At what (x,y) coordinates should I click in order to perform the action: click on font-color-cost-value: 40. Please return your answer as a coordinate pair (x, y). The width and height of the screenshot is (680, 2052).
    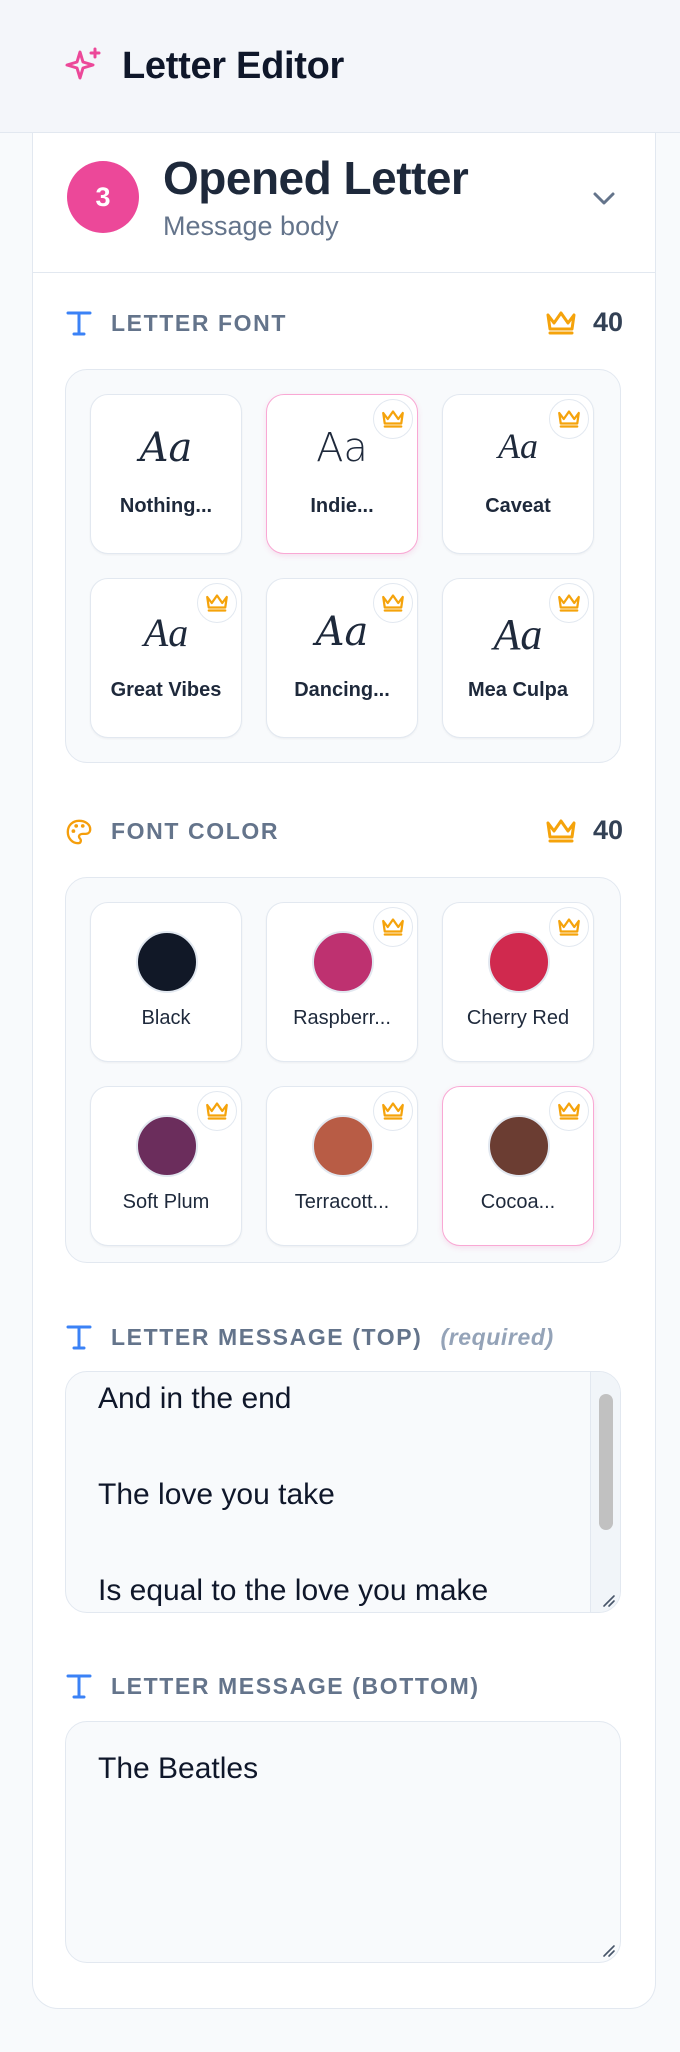
    Looking at the image, I should click on (607, 830).